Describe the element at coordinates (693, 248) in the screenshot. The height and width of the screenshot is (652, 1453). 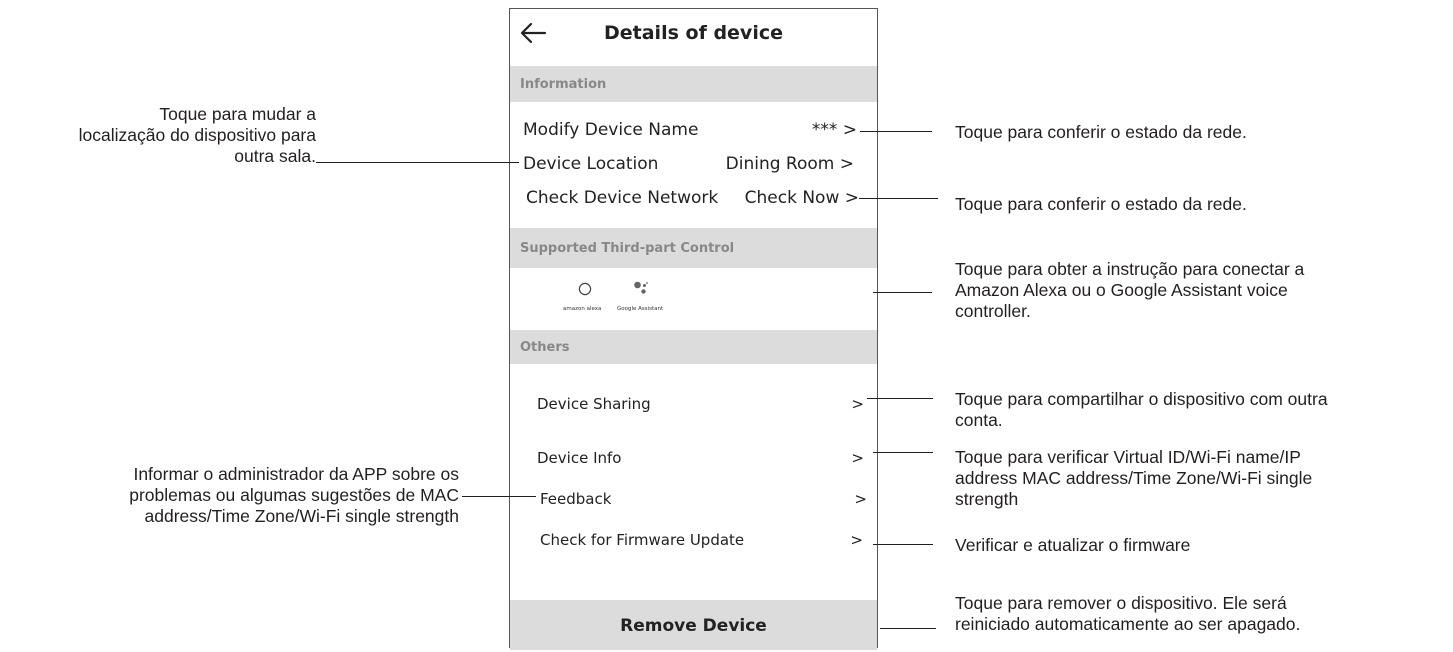
I see `section-third-party: Supported Third-part Control` at that location.